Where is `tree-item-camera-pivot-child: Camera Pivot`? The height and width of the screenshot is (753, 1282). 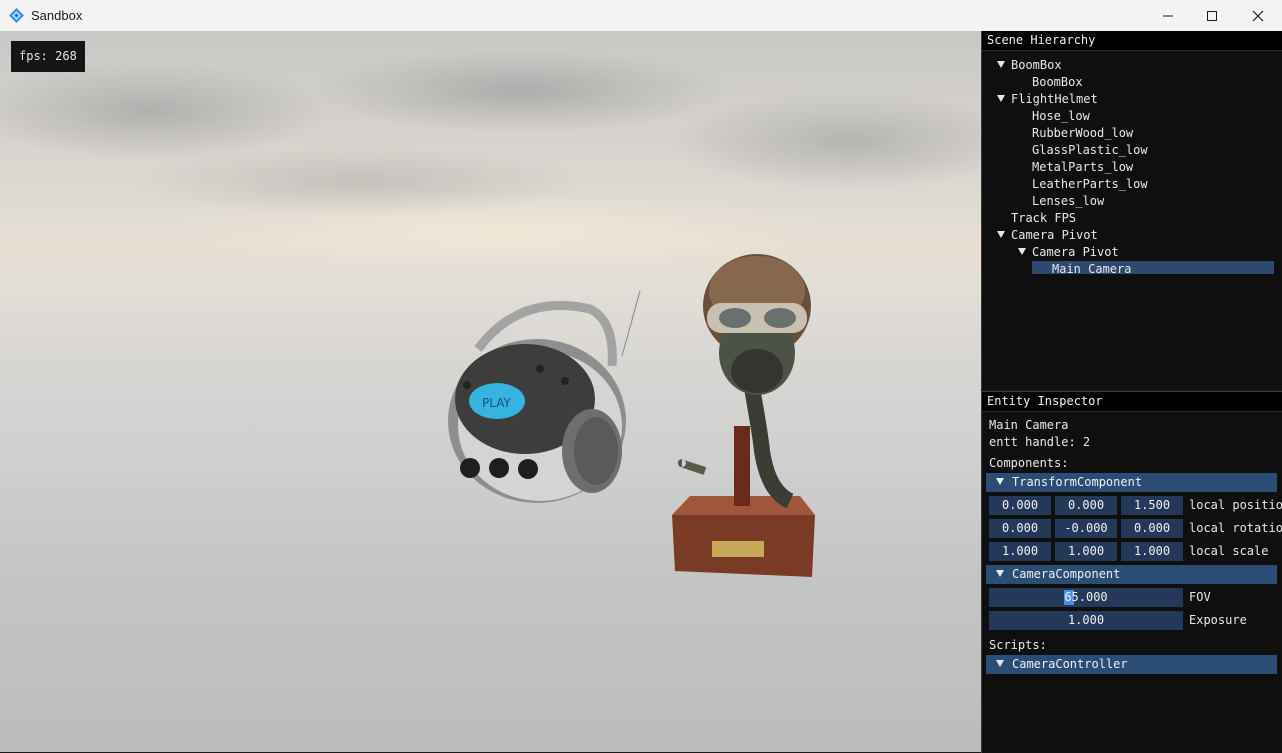 tree-item-camera-pivot-child: Camera Pivot is located at coordinates (1068, 252).